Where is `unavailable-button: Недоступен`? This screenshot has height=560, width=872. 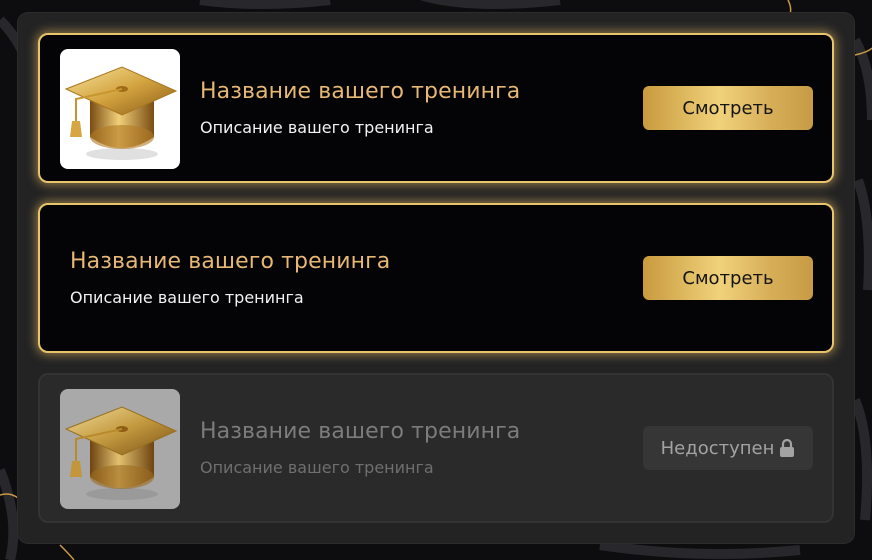 unavailable-button: Недоступен is located at coordinates (728, 448).